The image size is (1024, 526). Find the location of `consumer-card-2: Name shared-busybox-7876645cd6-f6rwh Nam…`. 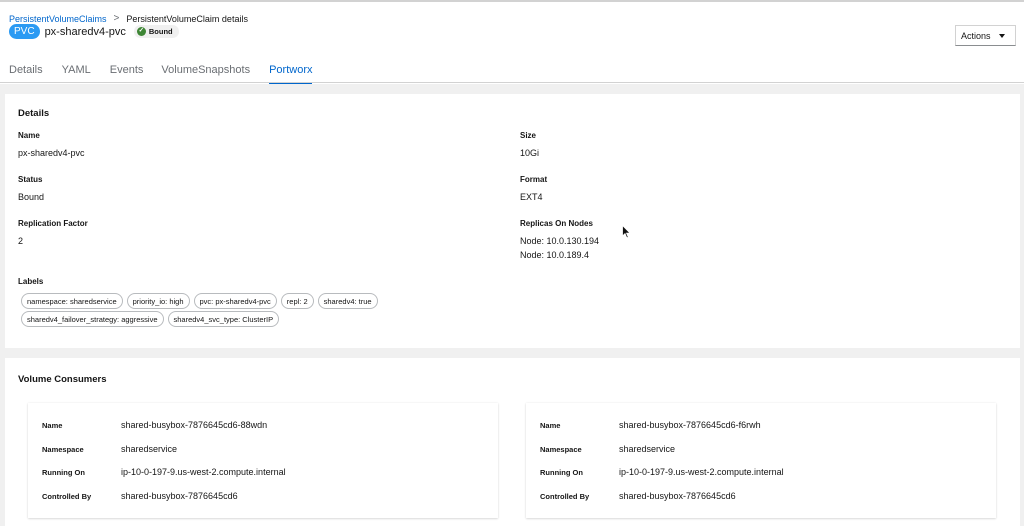

consumer-card-2: Name shared-busybox-7876645cd6-f6rwh Nam… is located at coordinates (761, 460).